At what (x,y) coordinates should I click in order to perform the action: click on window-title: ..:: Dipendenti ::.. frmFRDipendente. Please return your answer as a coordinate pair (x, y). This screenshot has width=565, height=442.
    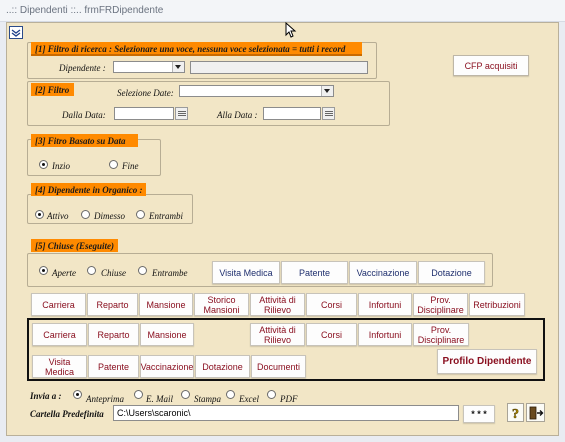
    Looking at the image, I should click on (85, 10).